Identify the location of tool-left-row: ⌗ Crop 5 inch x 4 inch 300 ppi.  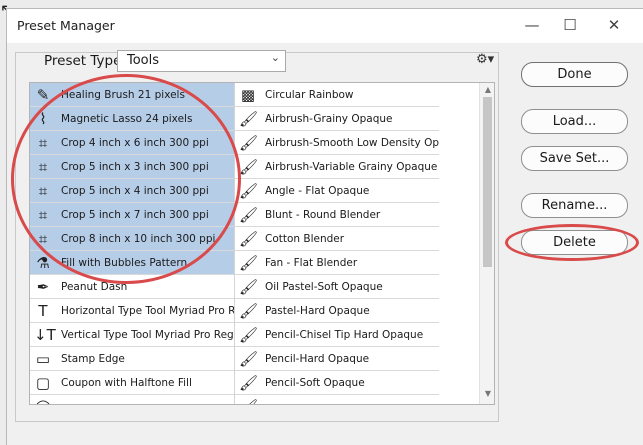
(132, 191).